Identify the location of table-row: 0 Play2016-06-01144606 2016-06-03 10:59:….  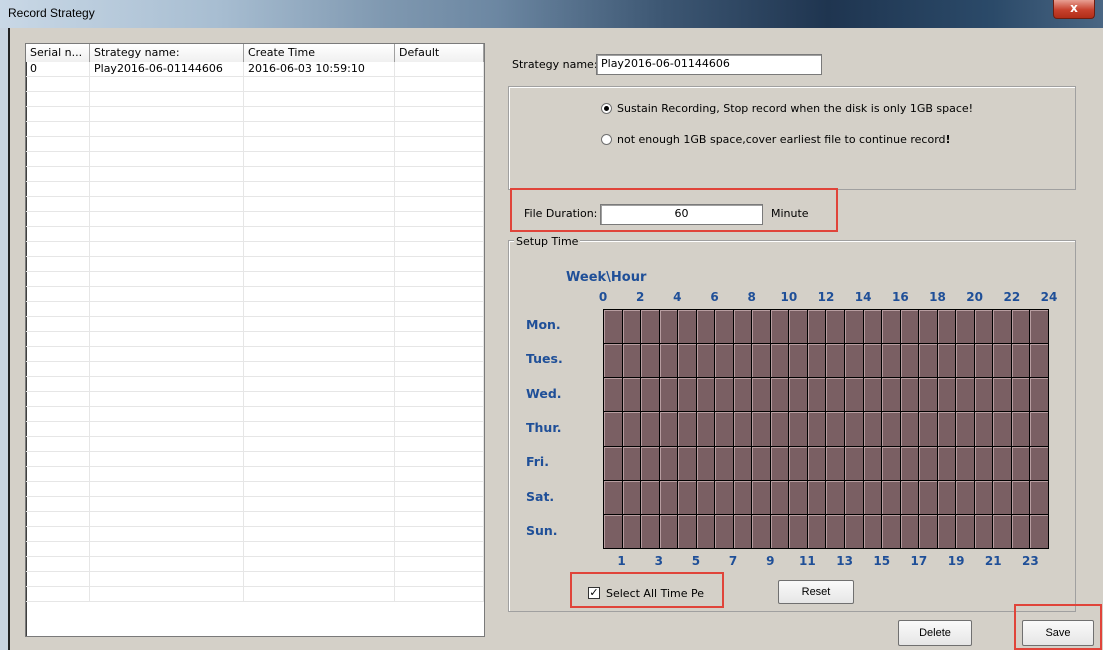
(255, 69).